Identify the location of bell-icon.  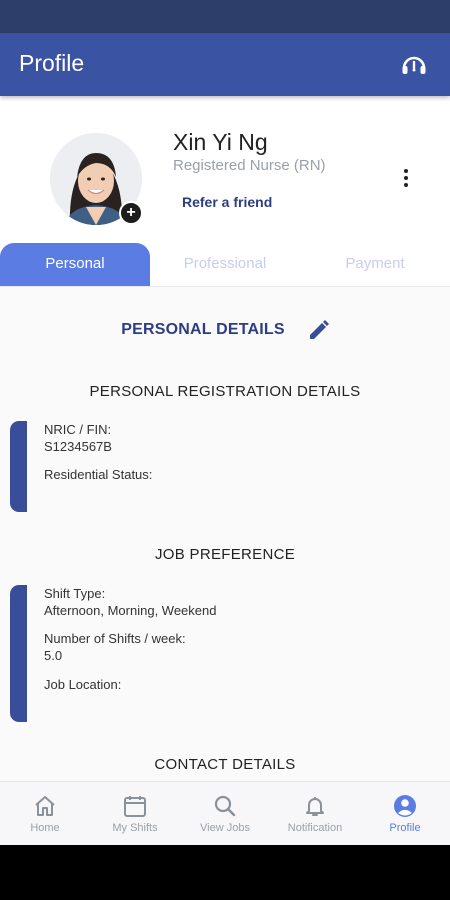
(315, 806).